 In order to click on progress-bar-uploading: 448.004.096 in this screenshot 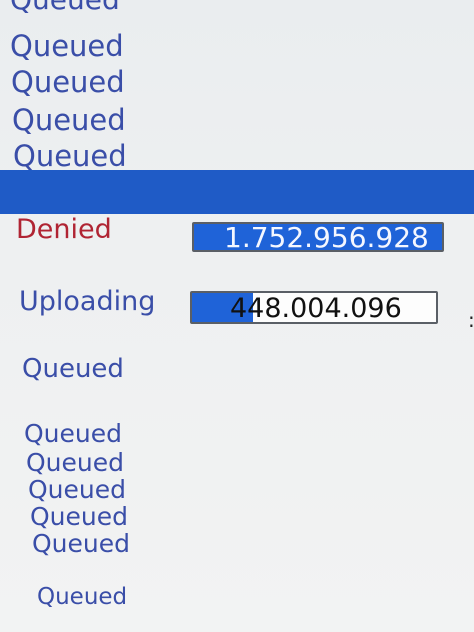, I will do `click(314, 307)`.